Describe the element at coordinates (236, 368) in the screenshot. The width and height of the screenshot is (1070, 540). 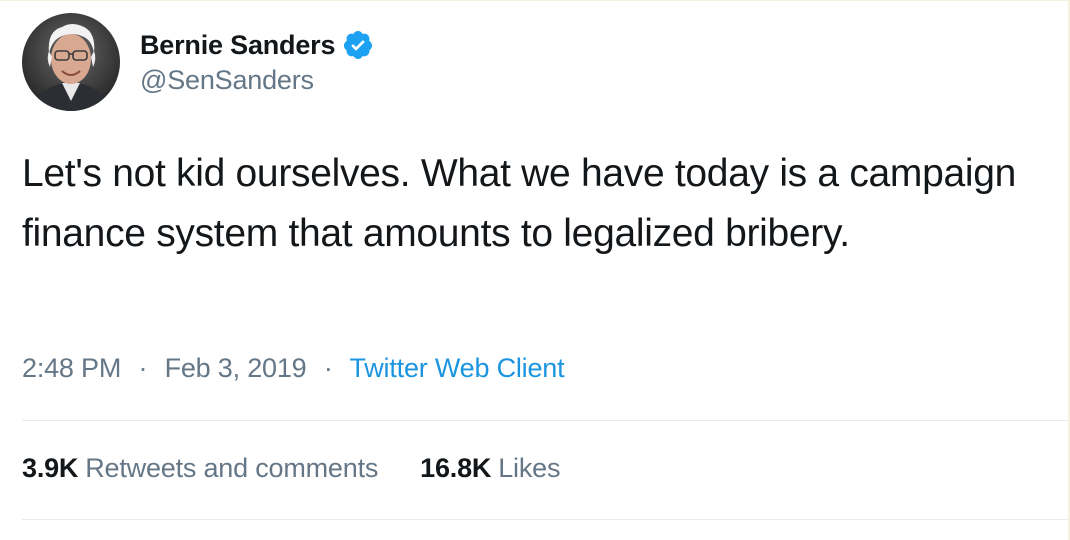
I see `tweet-date: Feb 3, 2019` at that location.